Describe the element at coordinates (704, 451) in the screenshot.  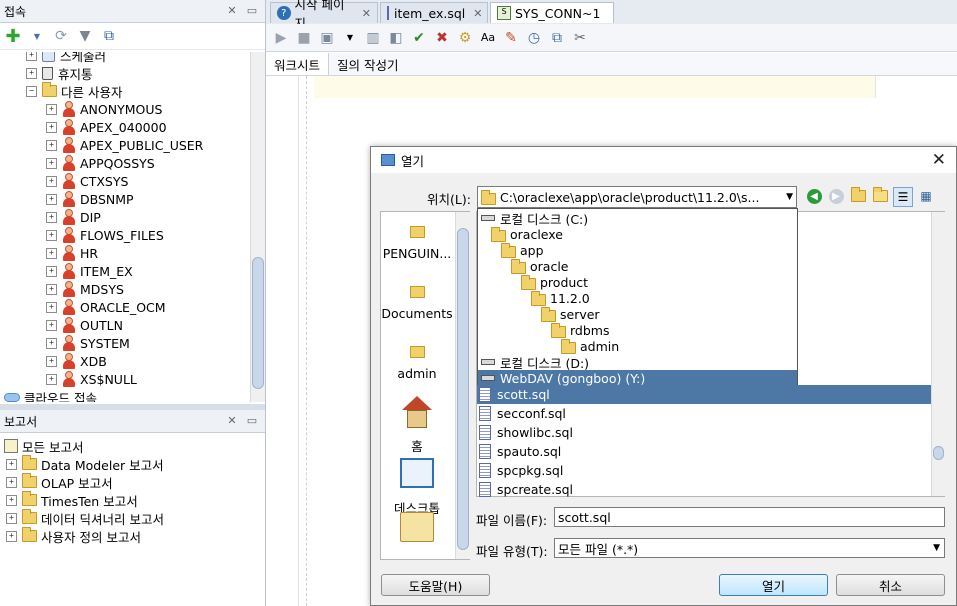
I see `file-item: spauto.sql` at that location.